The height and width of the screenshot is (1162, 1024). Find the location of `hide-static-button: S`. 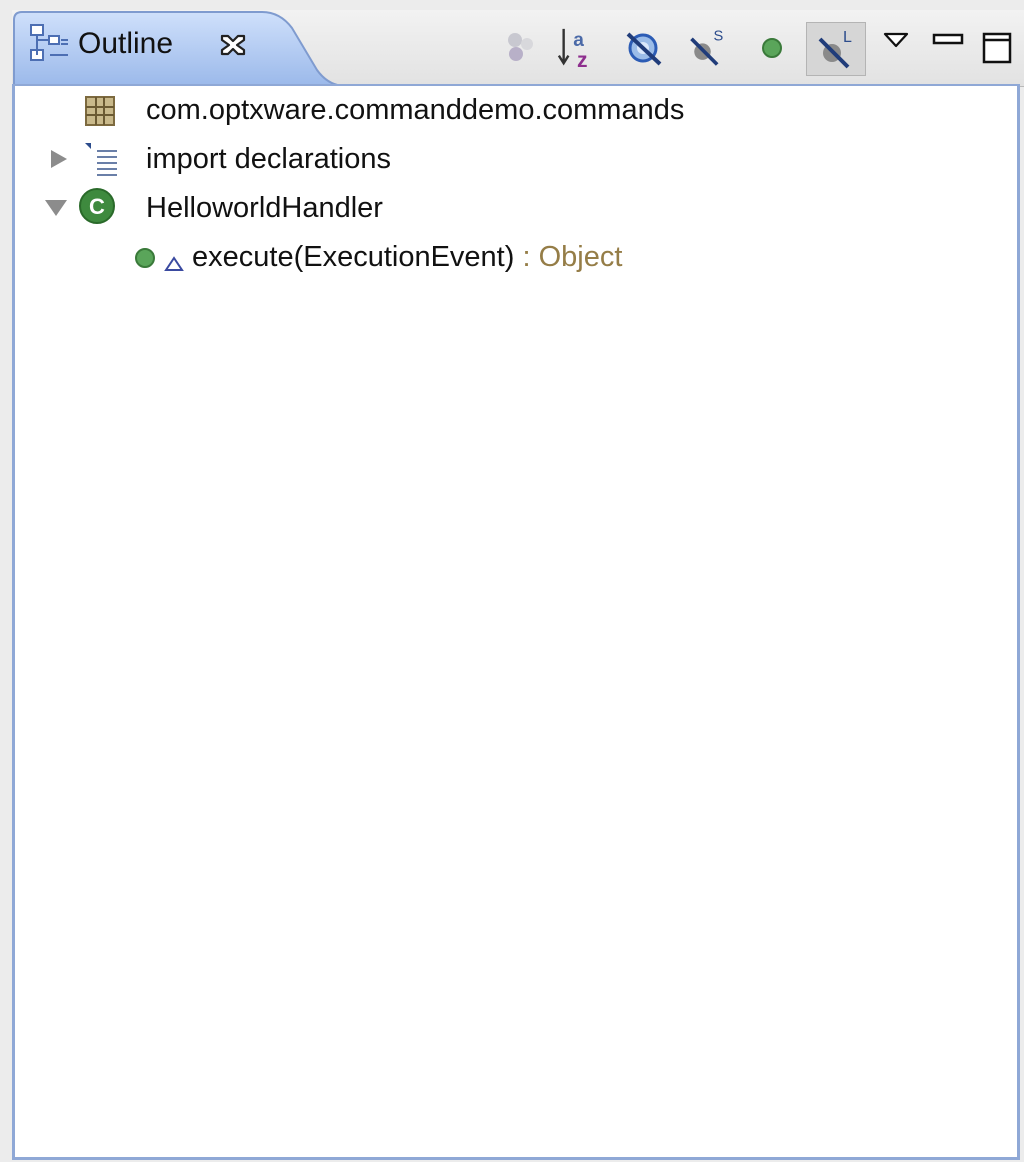

hide-static-button: S is located at coordinates (708, 48).